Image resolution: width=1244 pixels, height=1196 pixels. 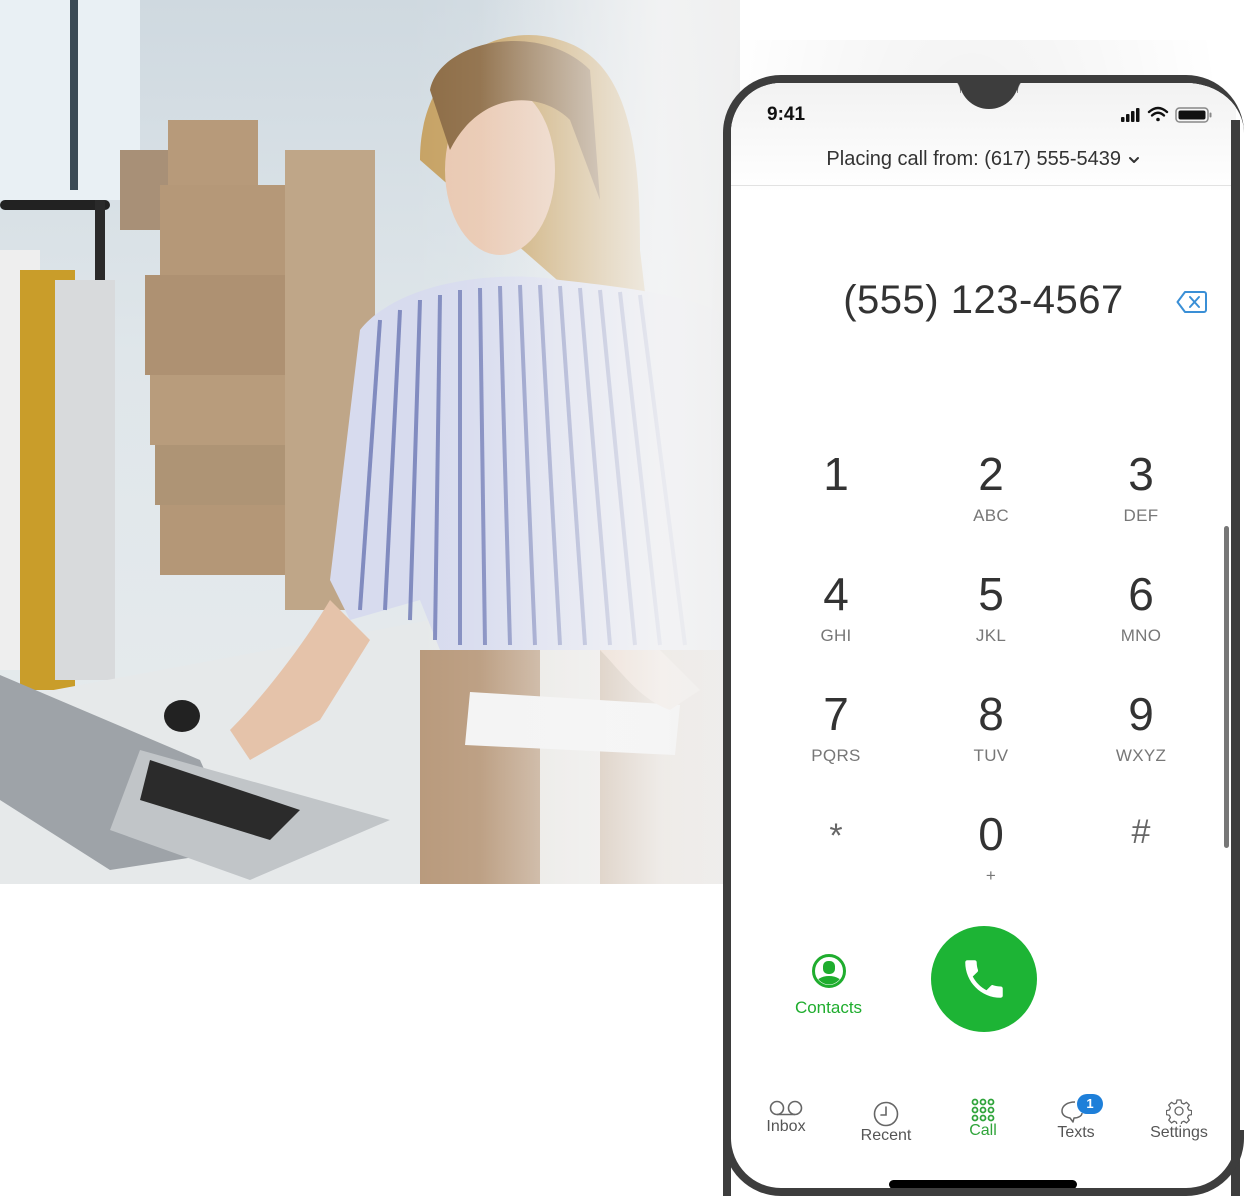 I want to click on key-5: 5 JKL, so click(x=991, y=623).